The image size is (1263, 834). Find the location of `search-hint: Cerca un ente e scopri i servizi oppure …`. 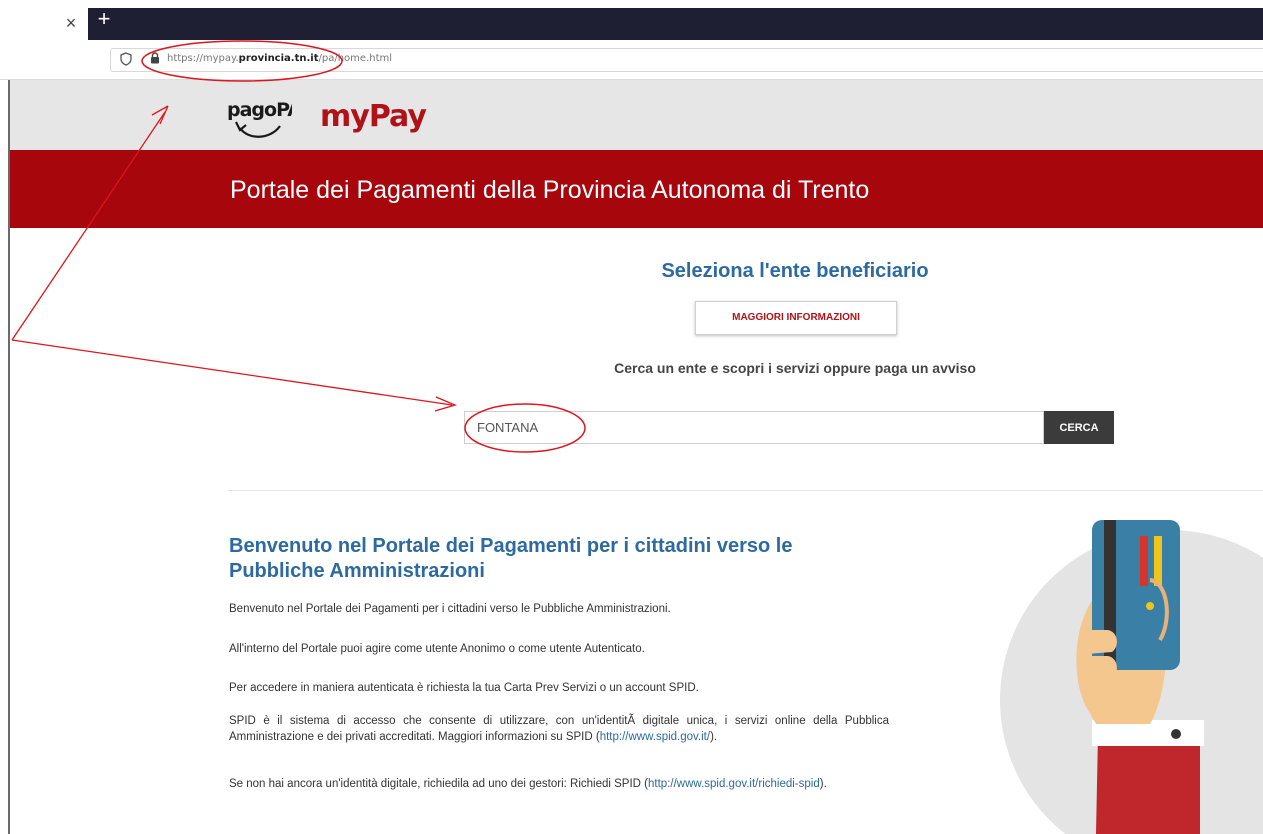

search-hint: Cerca un ente e scopri i servizi oppure … is located at coordinates (795, 368).